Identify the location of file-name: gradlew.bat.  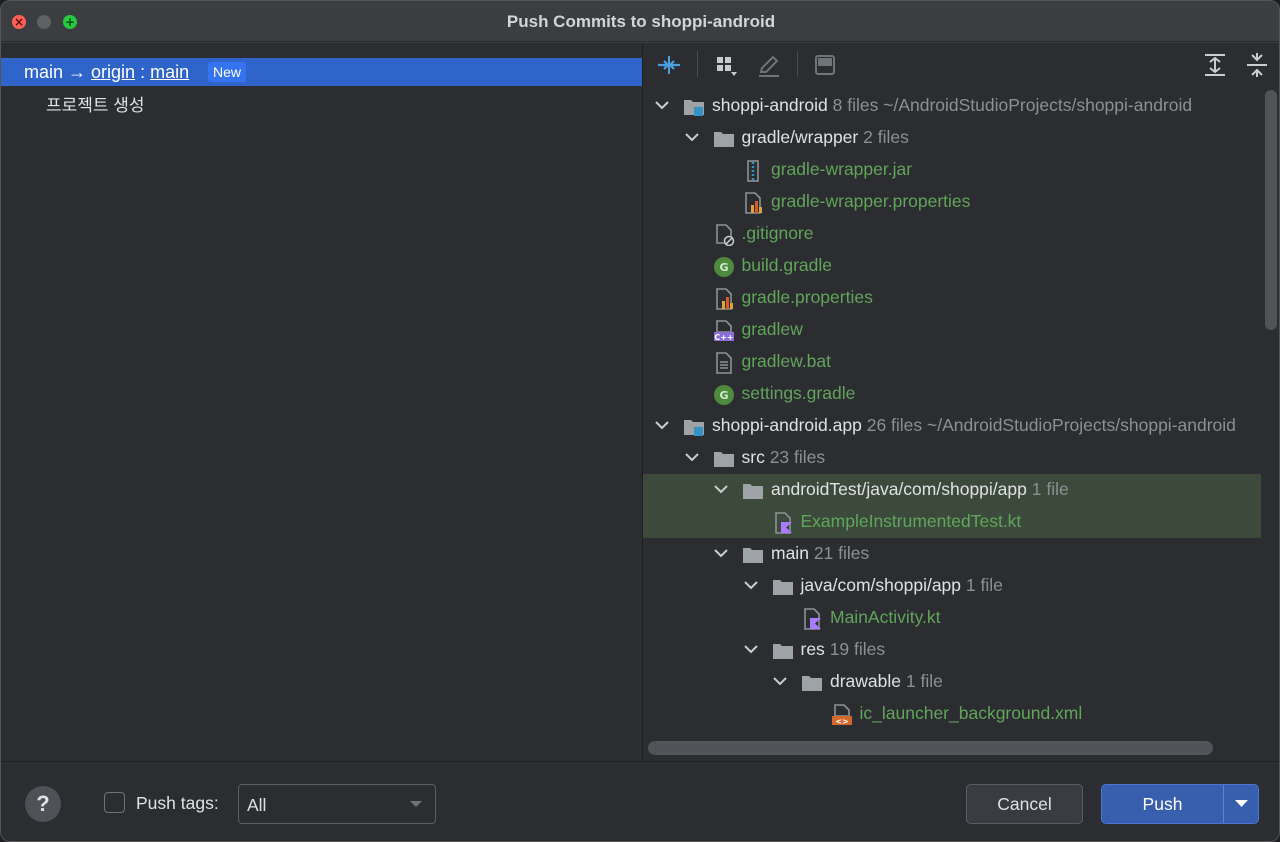
(786, 361).